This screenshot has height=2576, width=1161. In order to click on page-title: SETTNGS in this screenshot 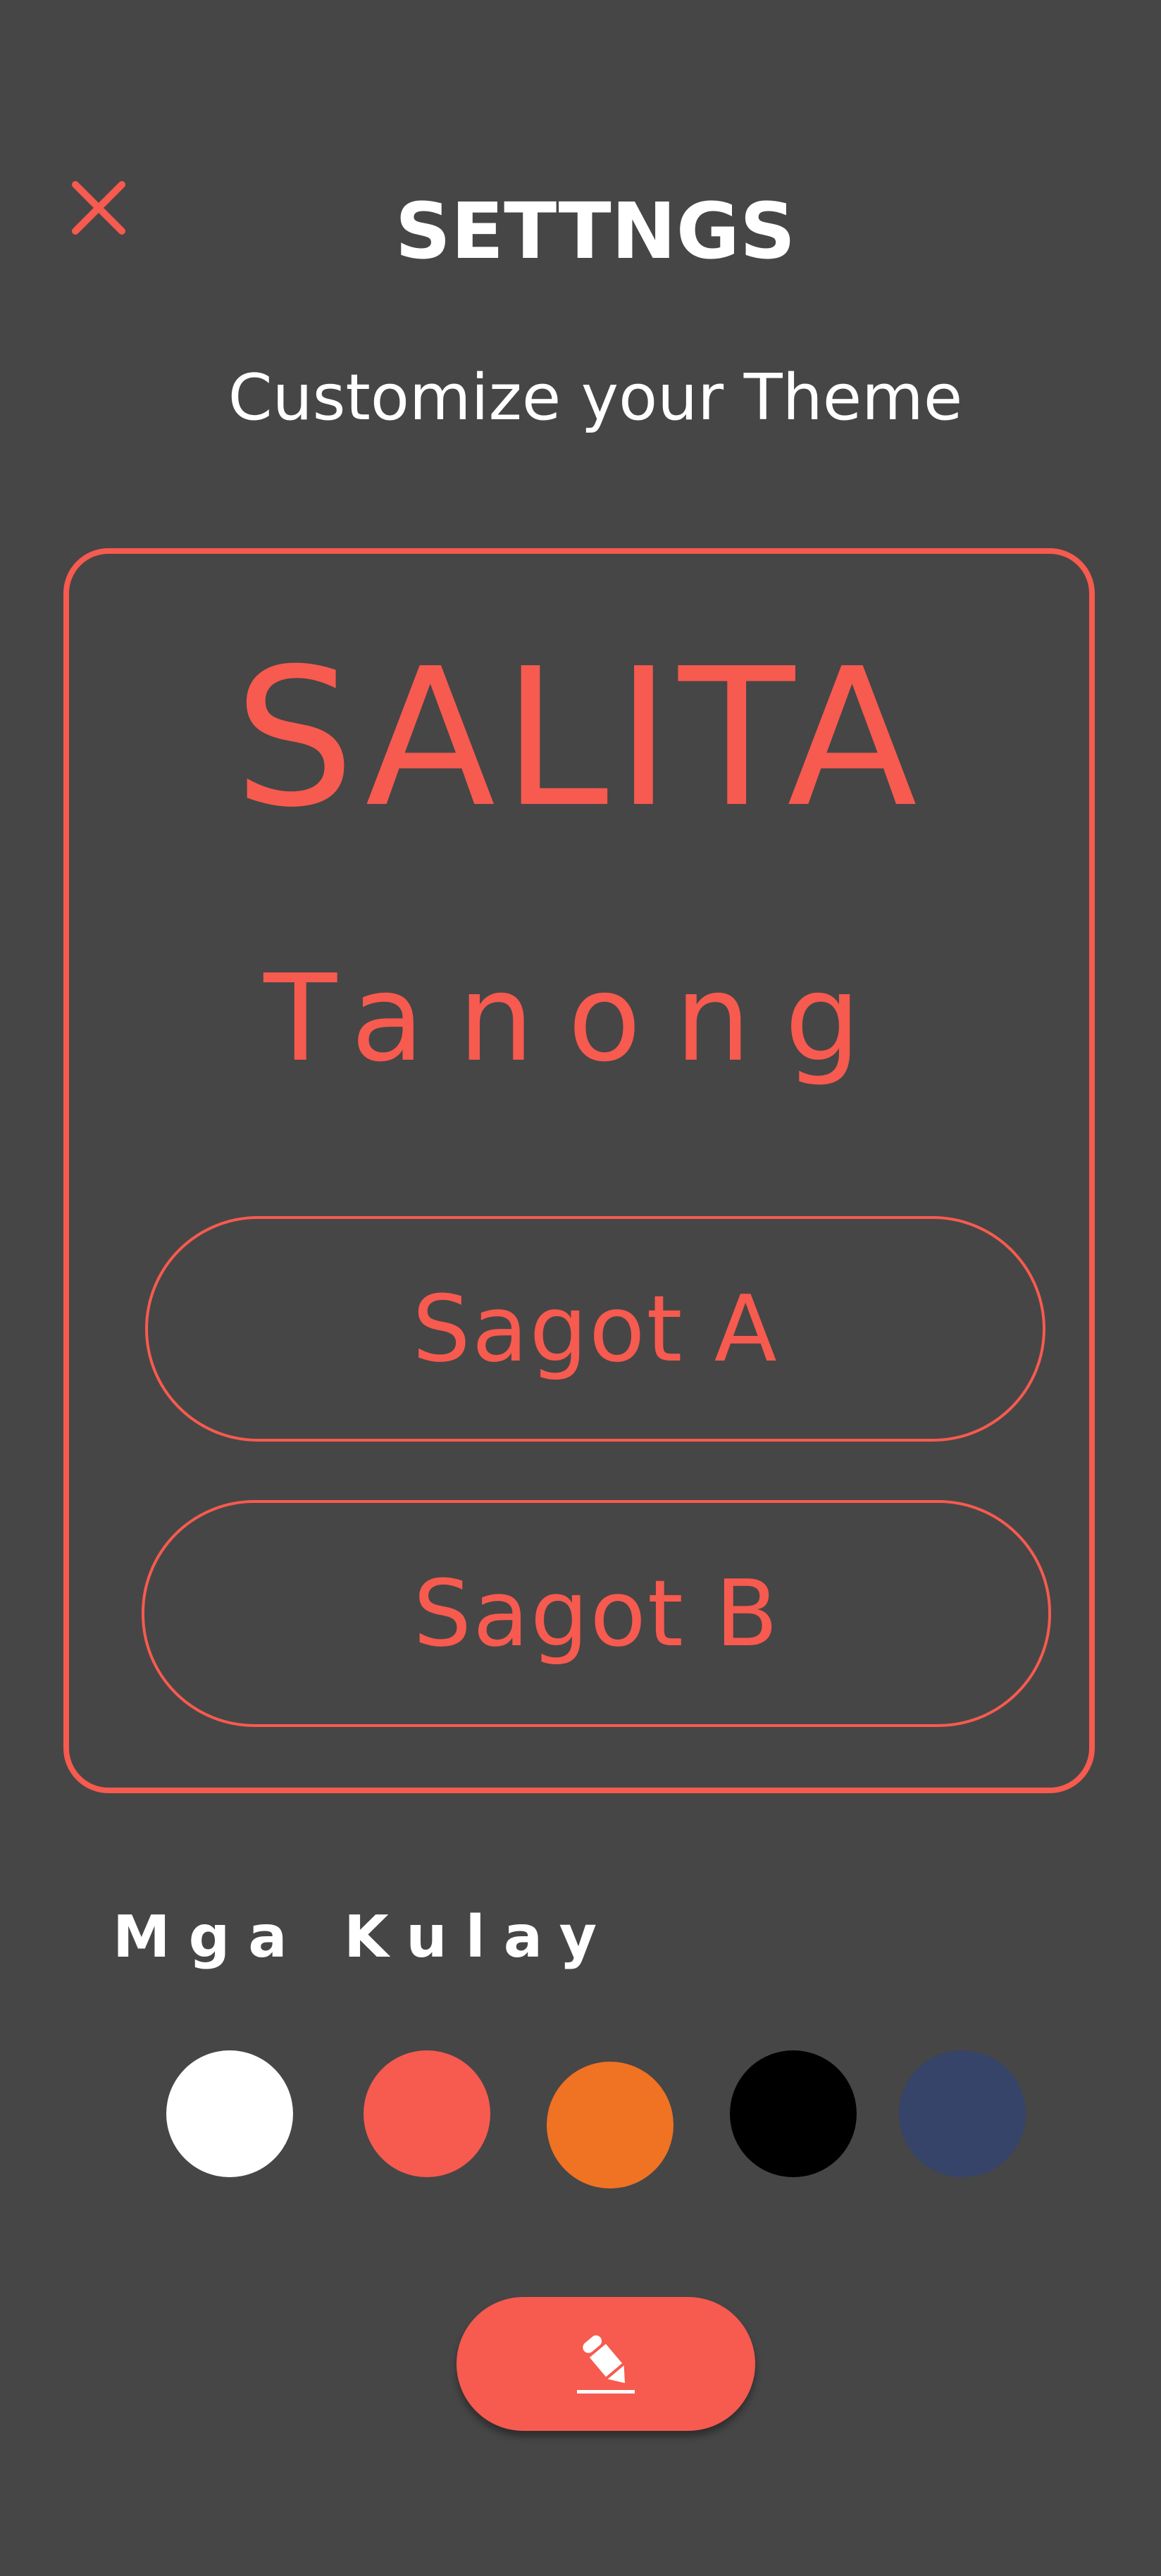, I will do `click(595, 231)`.